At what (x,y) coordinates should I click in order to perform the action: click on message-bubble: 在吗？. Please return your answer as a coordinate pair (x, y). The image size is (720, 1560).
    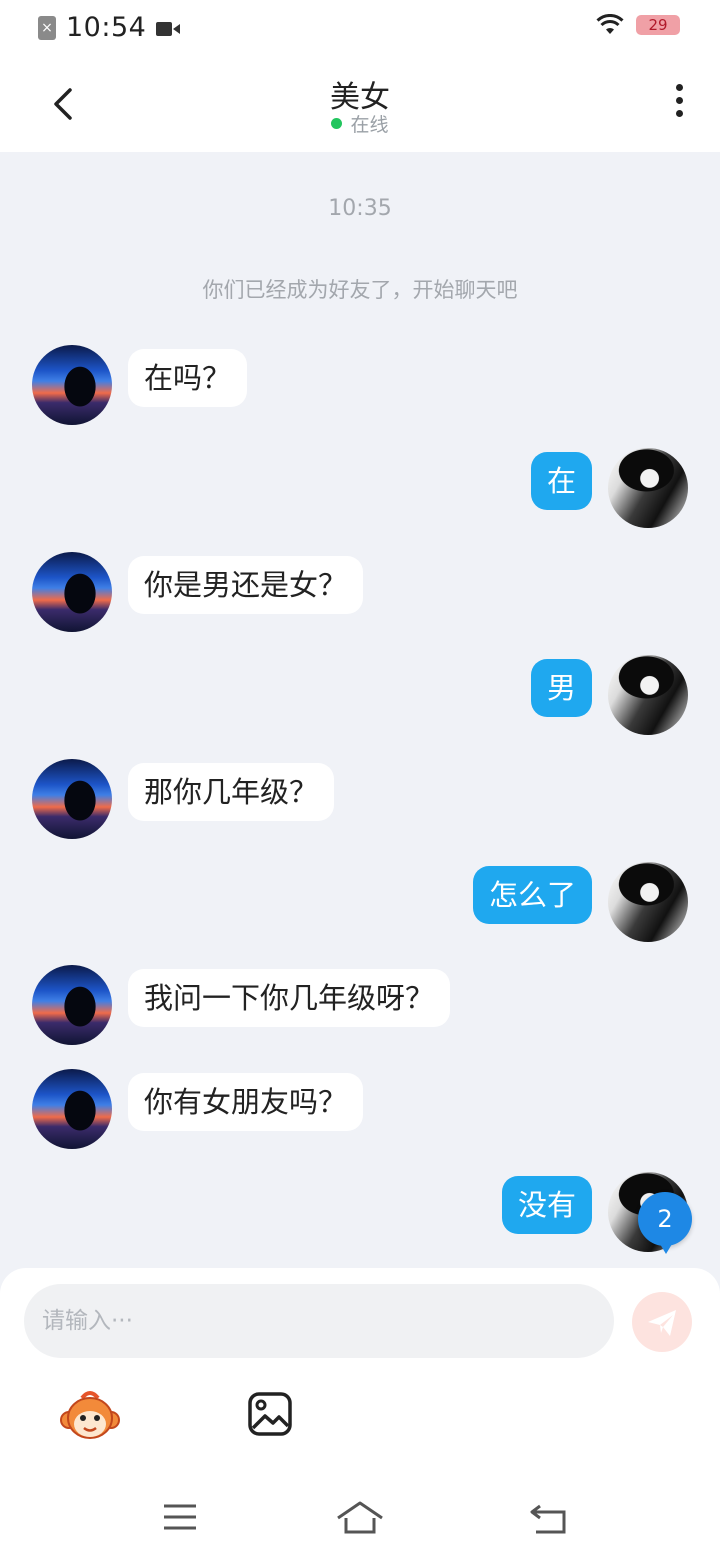
    Looking at the image, I should click on (188, 378).